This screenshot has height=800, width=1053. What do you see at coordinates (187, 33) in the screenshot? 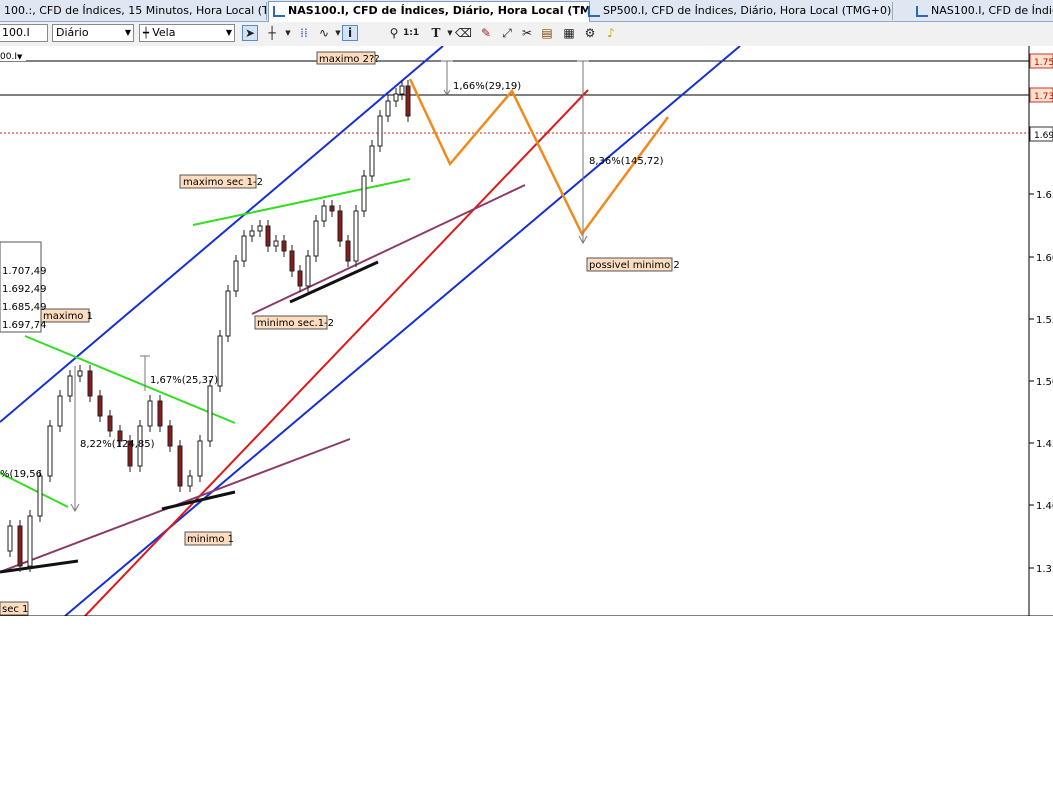
I see `chart-type-select: ┿ Vela ▼` at bounding box center [187, 33].